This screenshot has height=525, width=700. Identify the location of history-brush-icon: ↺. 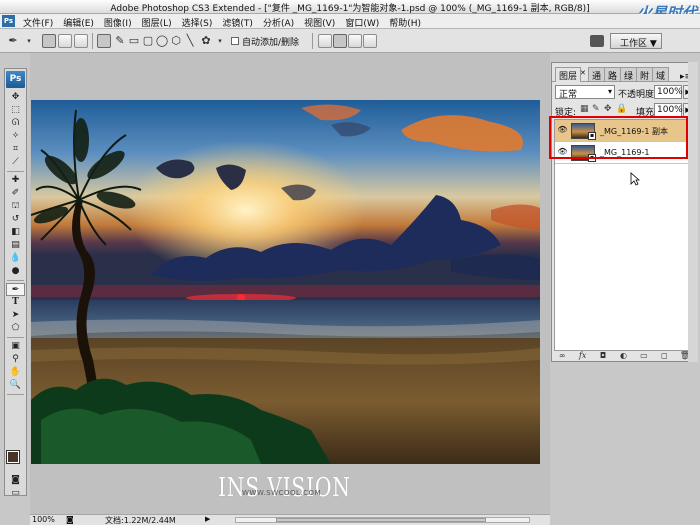
(15, 219).